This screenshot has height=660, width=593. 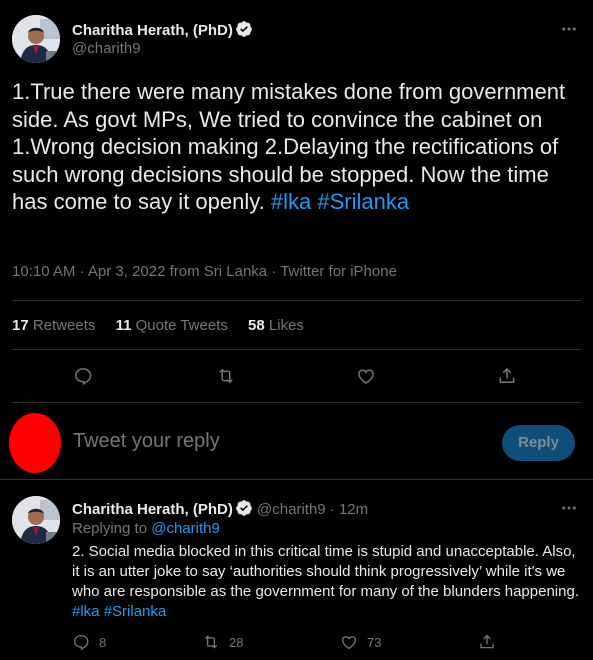 I want to click on replying-to: Replying to @charith9, so click(x=146, y=528).